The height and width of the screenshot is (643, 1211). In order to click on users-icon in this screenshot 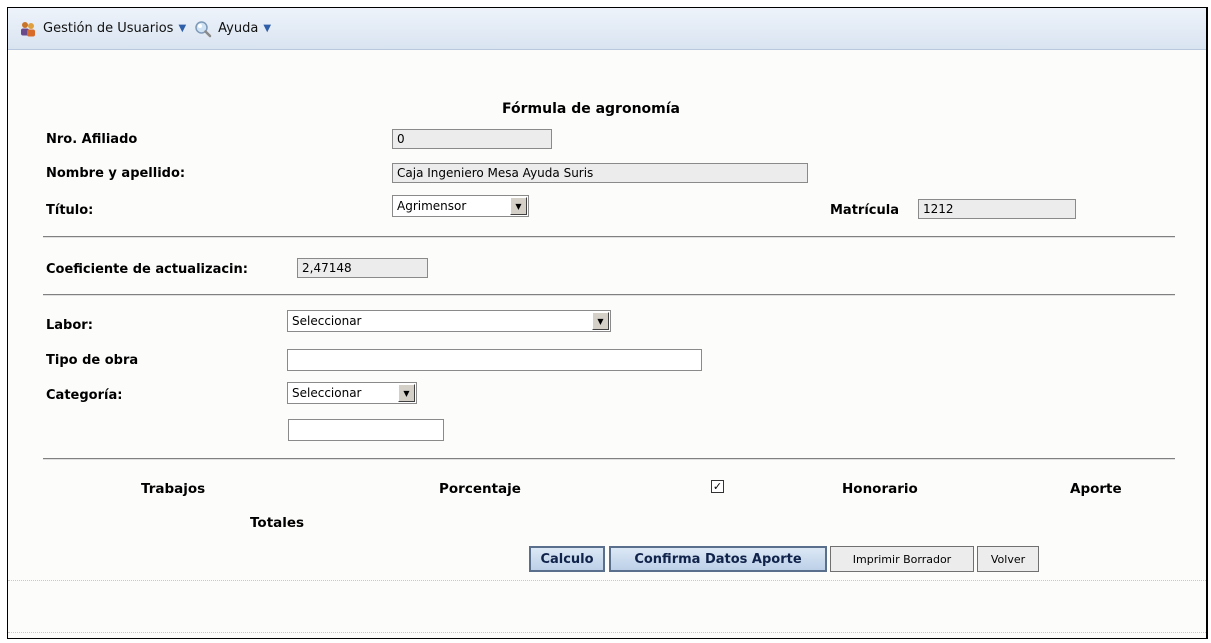, I will do `click(28, 29)`.